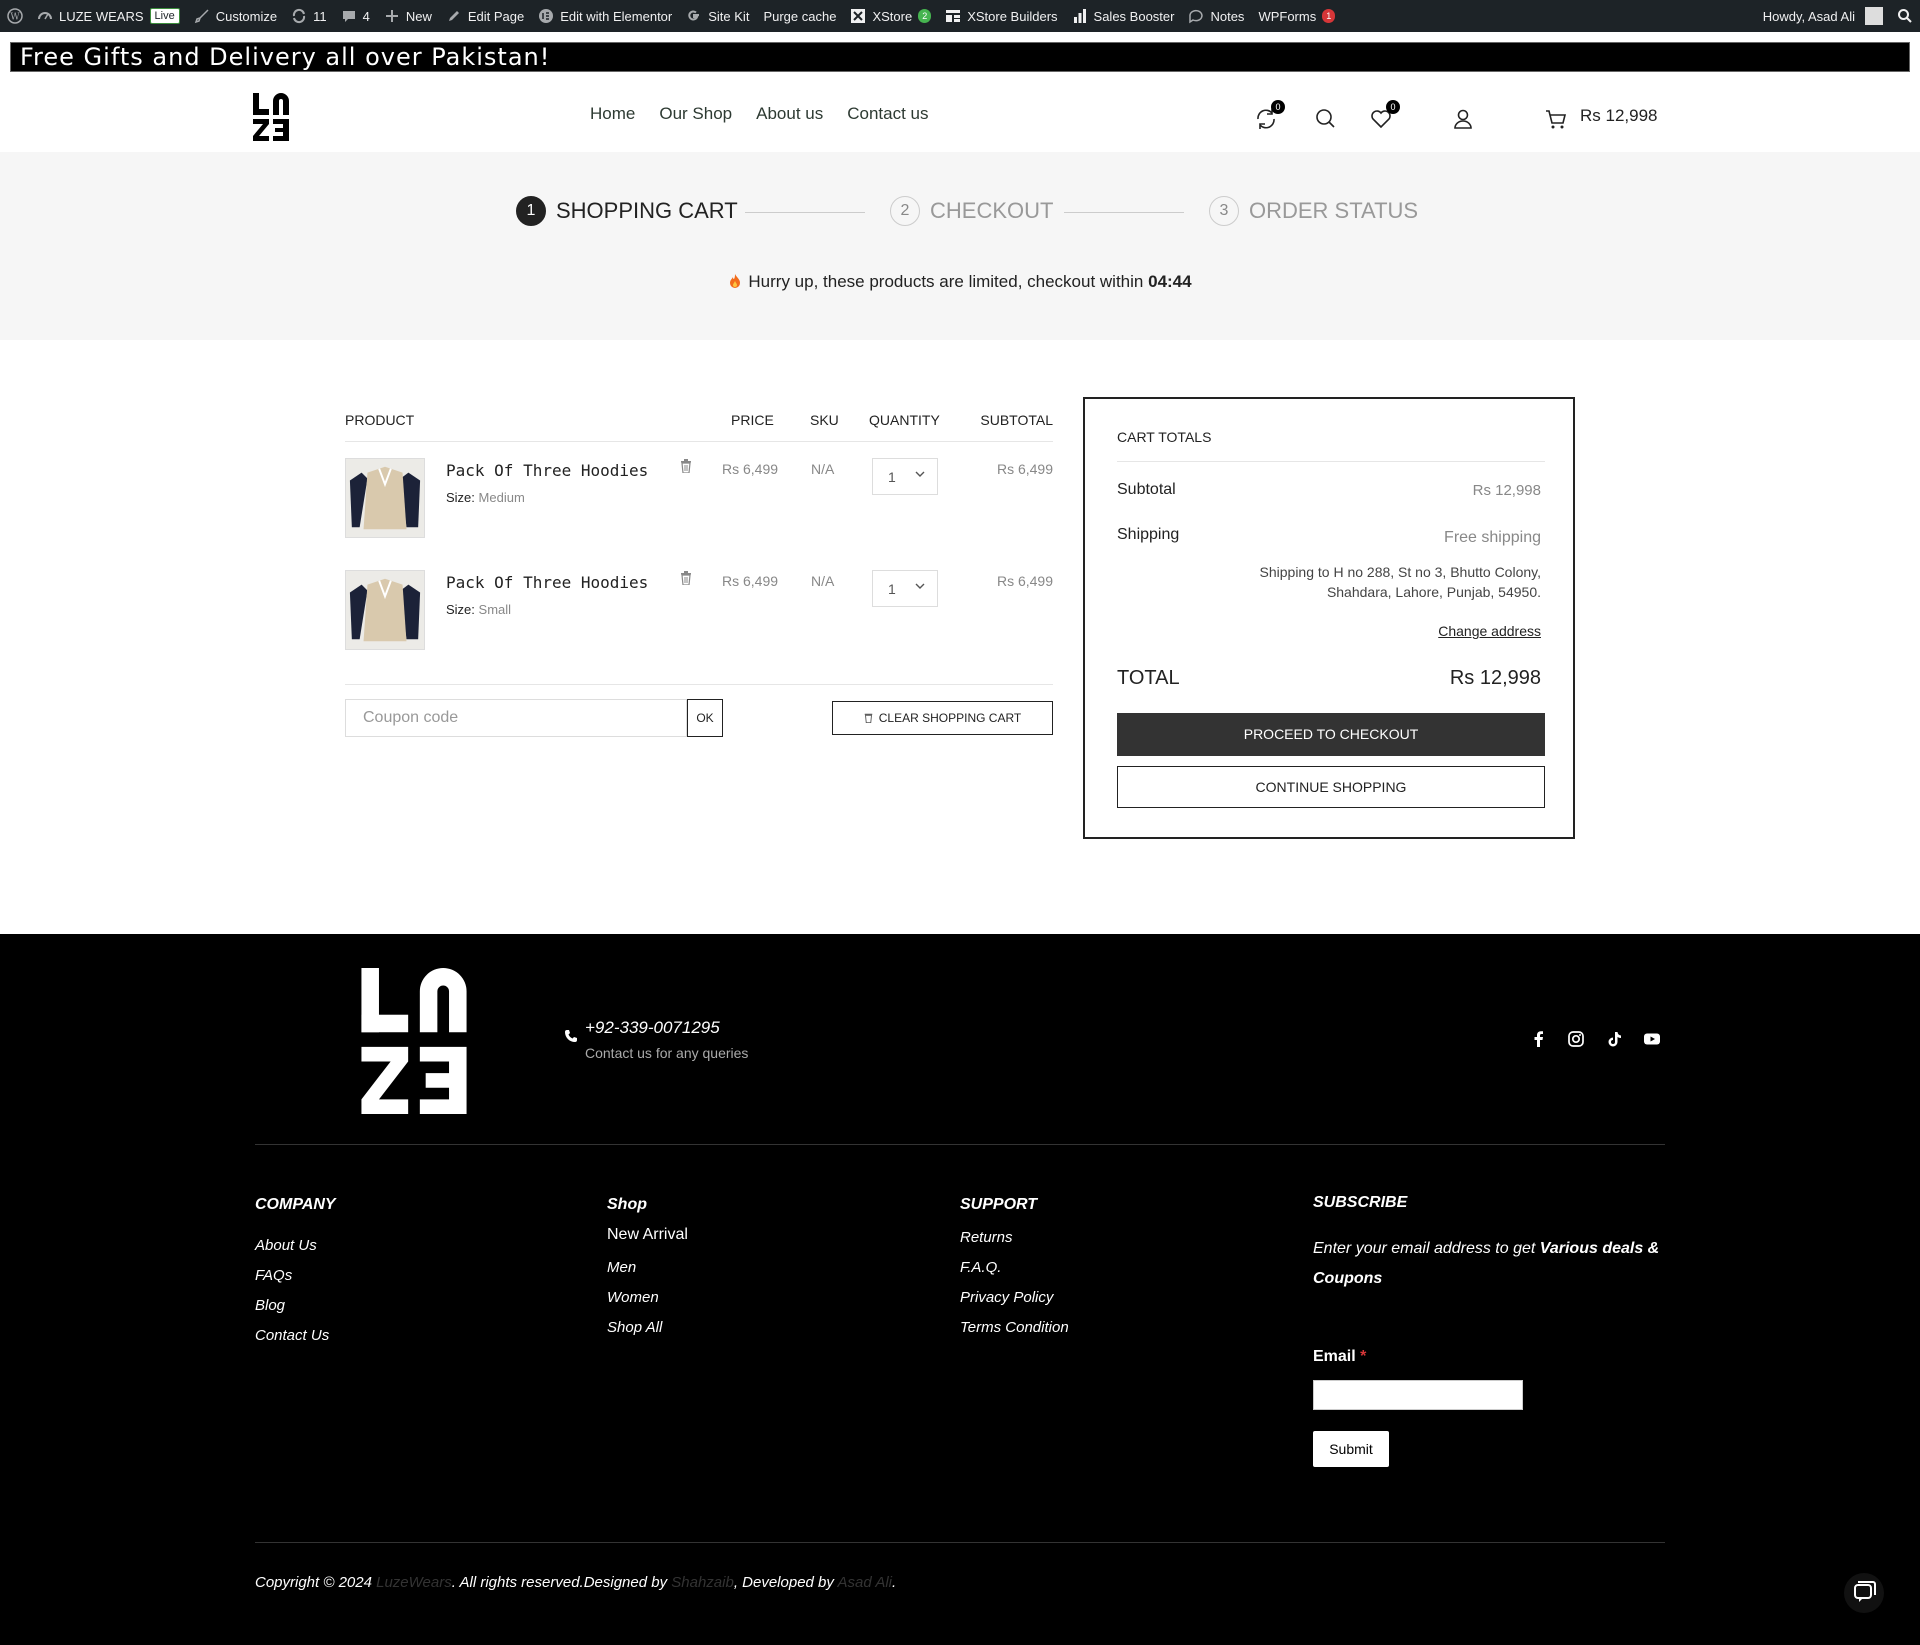  Describe the element at coordinates (561, 1582) in the screenshot. I see `copyright-c: . All rights reserved.Designed by` at that location.